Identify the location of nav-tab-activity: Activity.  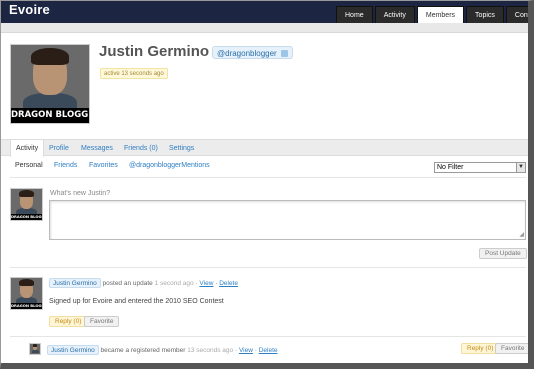
(394, 14).